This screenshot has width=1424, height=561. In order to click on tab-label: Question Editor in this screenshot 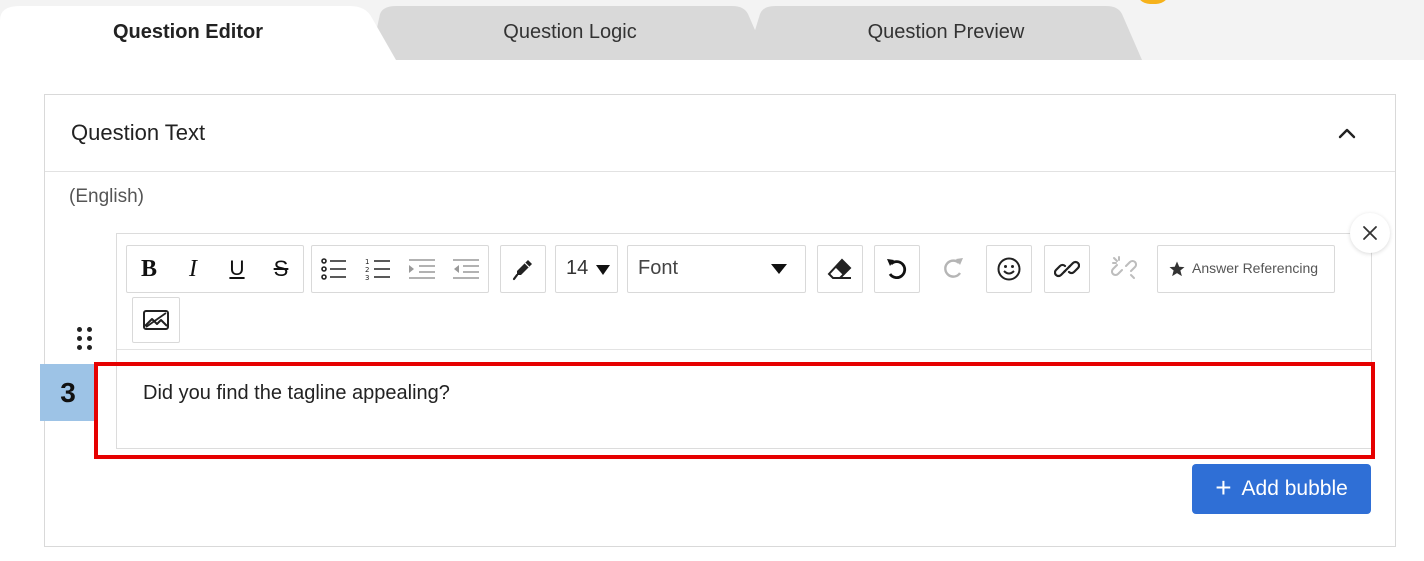, I will do `click(188, 31)`.